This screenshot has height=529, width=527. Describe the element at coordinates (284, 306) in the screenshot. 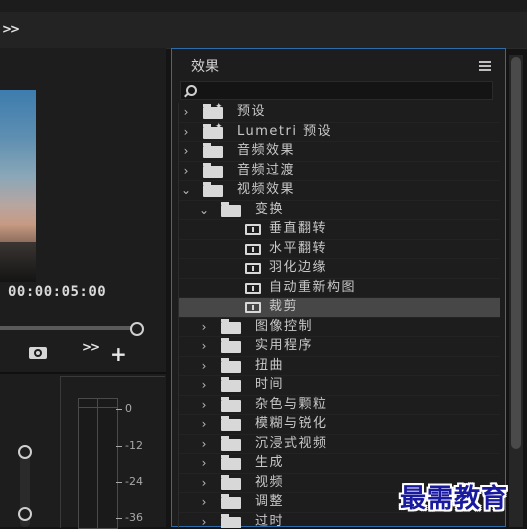

I see `tree-item-label: 裁剪` at that location.